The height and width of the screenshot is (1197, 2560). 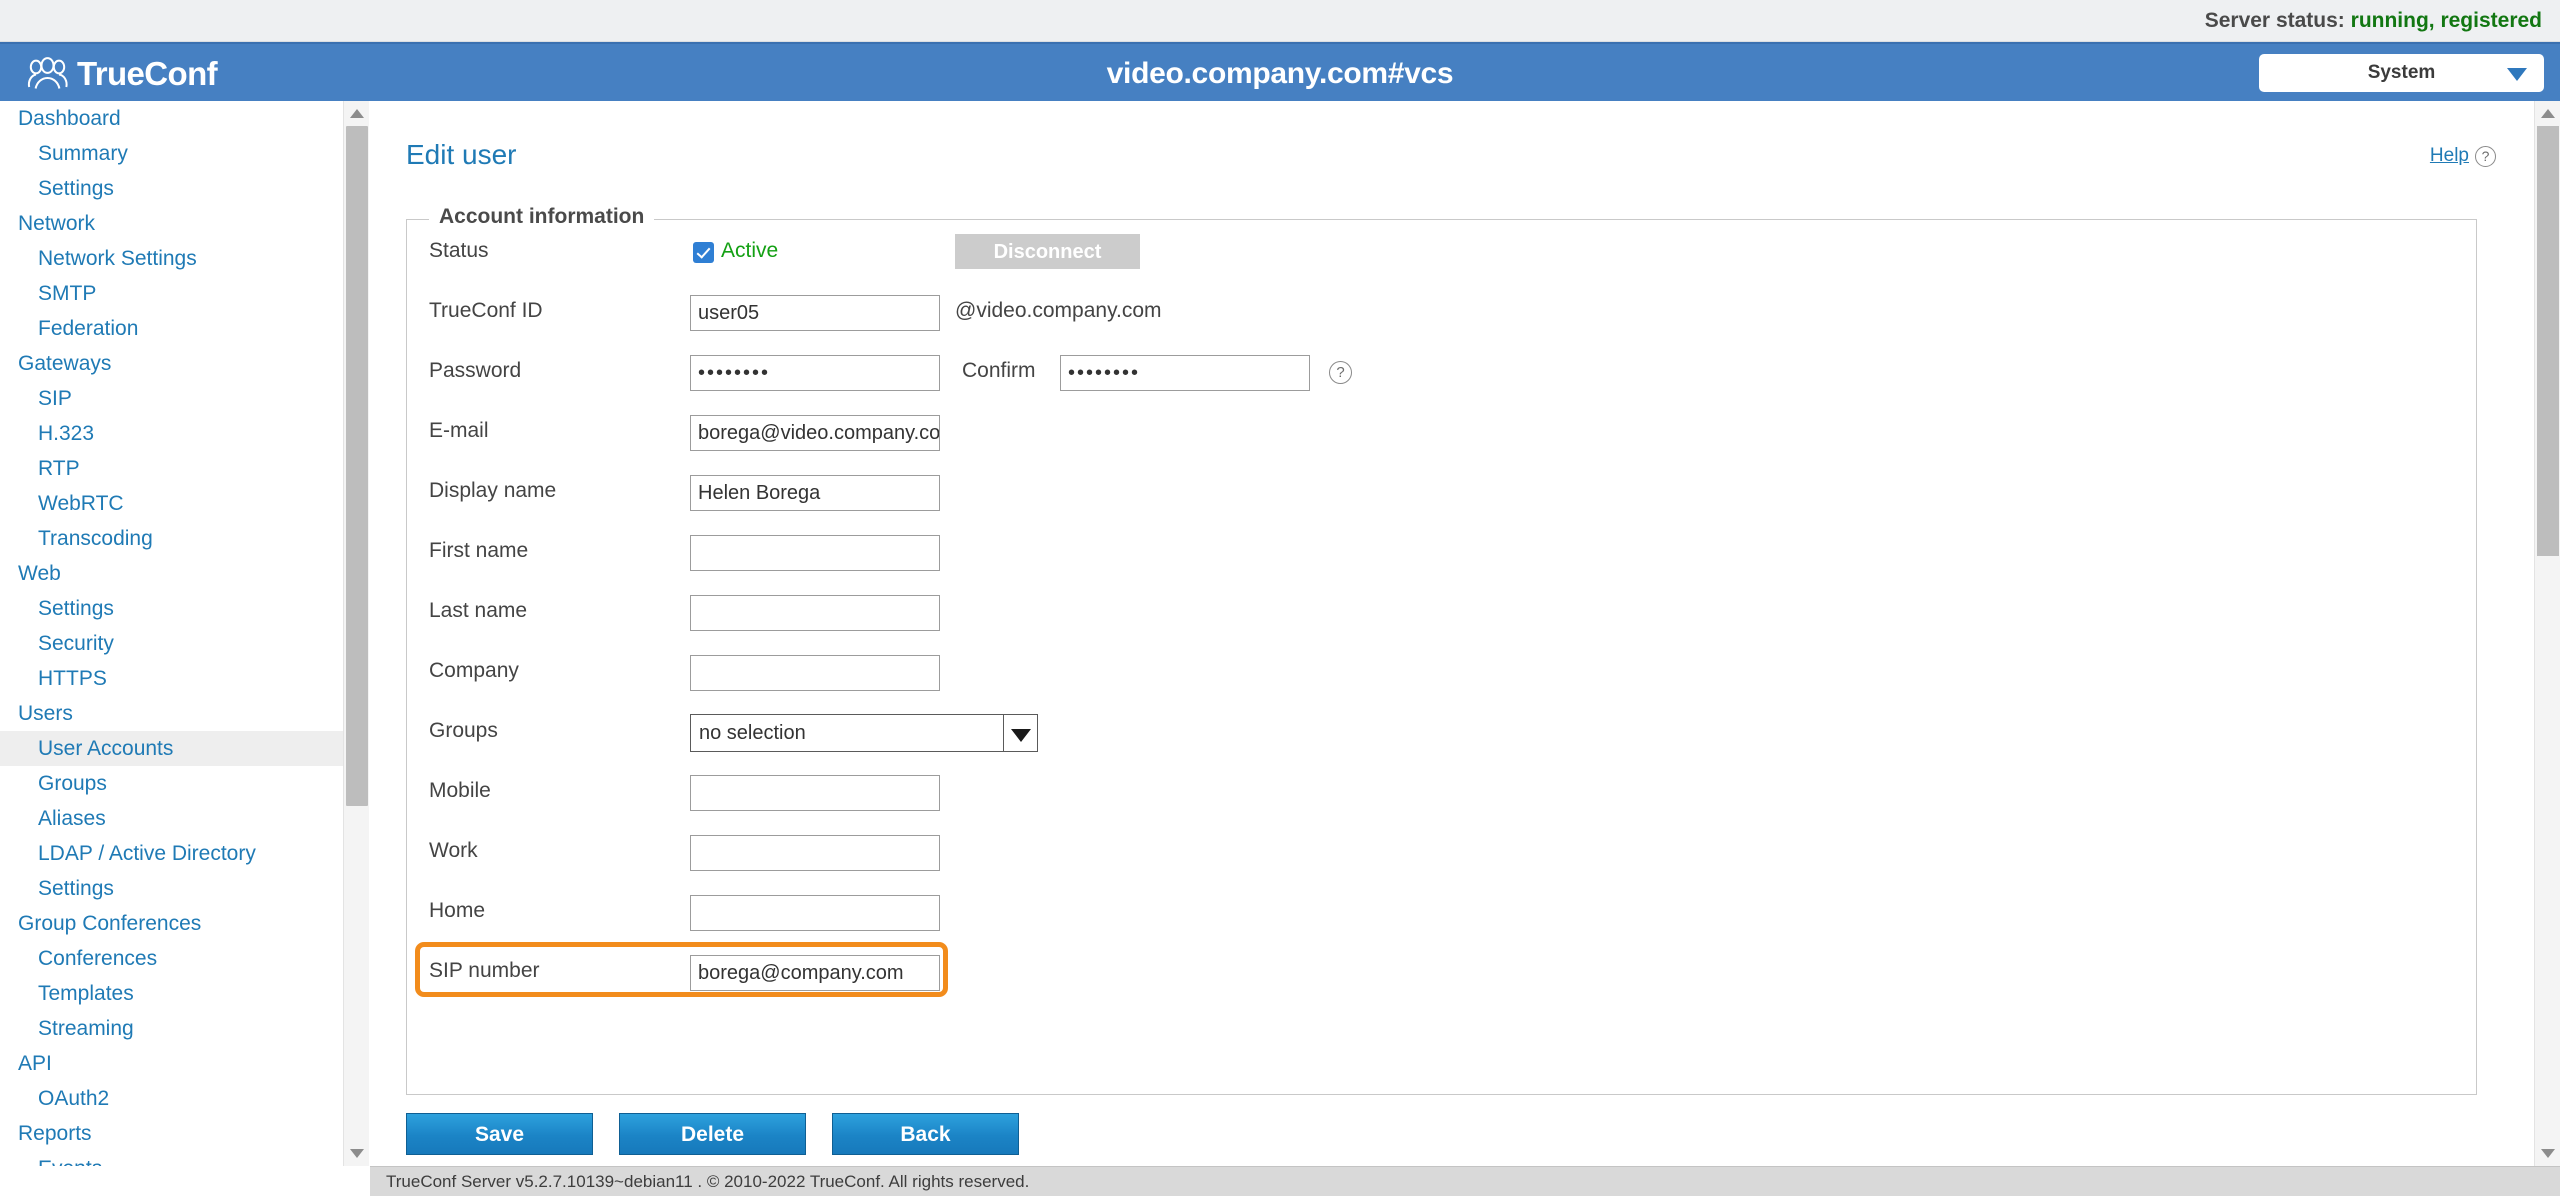 I want to click on row-work: Work, so click(x=1441, y=851).